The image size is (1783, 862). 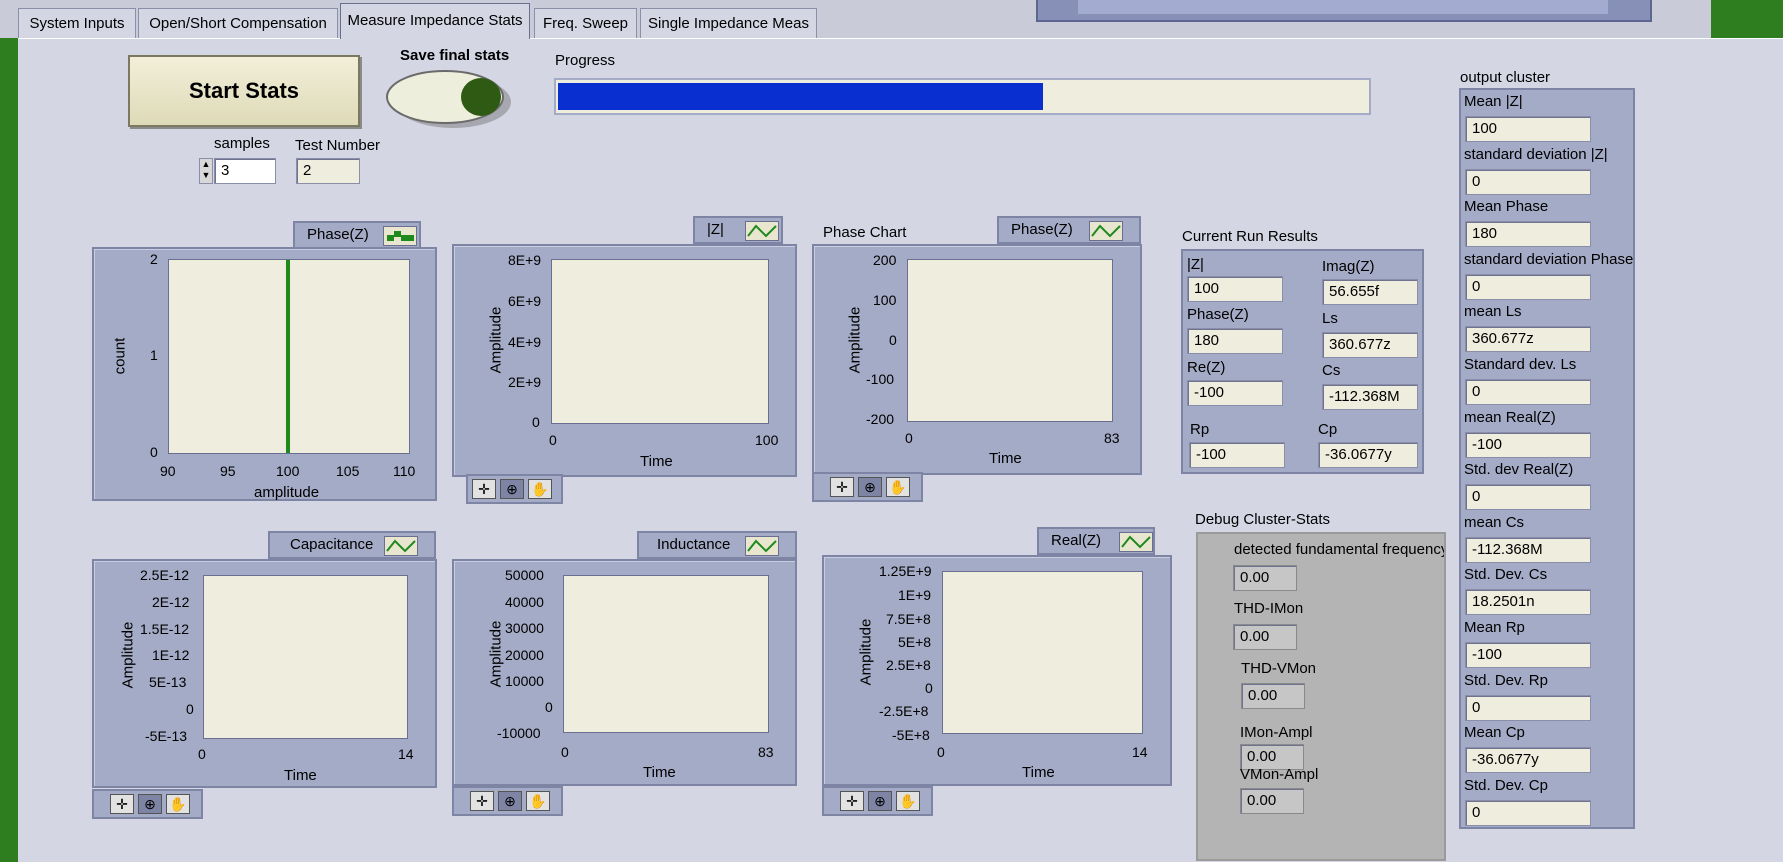 What do you see at coordinates (524, 655) in the screenshot?
I see `tick-label: 20000` at bounding box center [524, 655].